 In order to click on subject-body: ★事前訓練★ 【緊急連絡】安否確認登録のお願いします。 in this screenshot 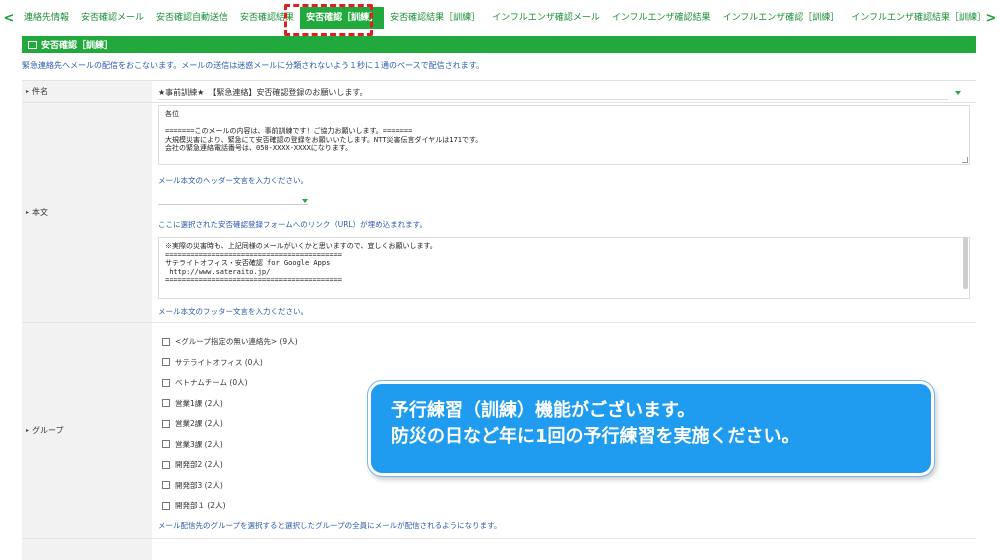, I will do `click(564, 91)`.